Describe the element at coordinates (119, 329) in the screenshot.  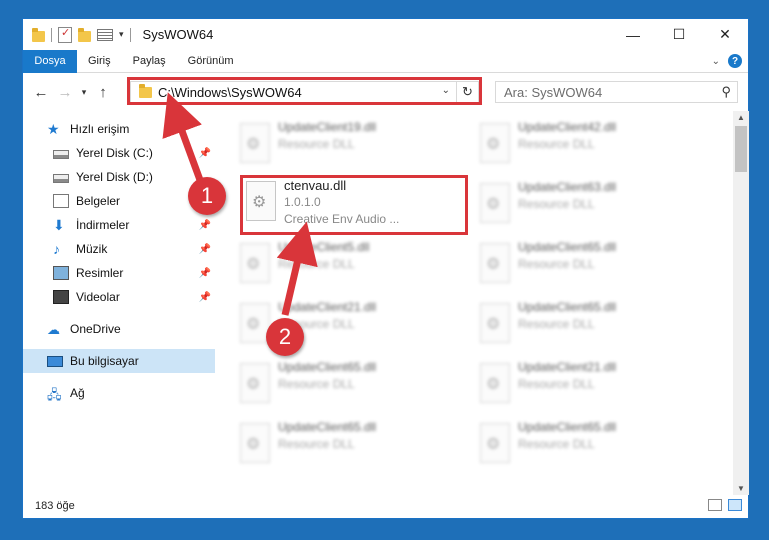
I see `sidebar-item-onedrive: ☁ OneDrive` at that location.